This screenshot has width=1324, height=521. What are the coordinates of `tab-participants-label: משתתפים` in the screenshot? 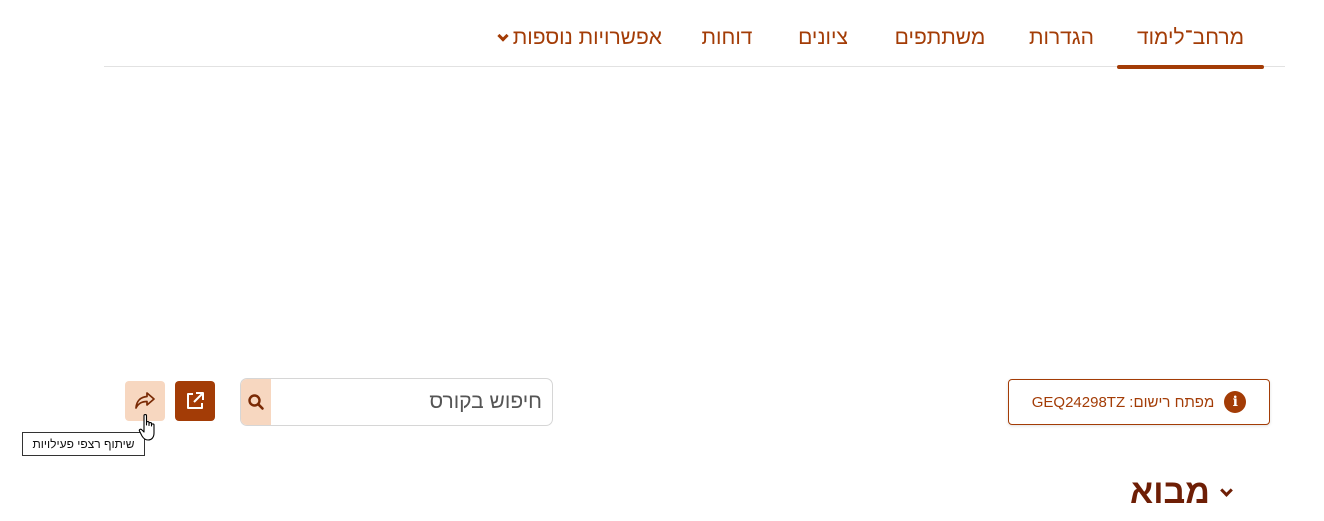 It's located at (940, 37).